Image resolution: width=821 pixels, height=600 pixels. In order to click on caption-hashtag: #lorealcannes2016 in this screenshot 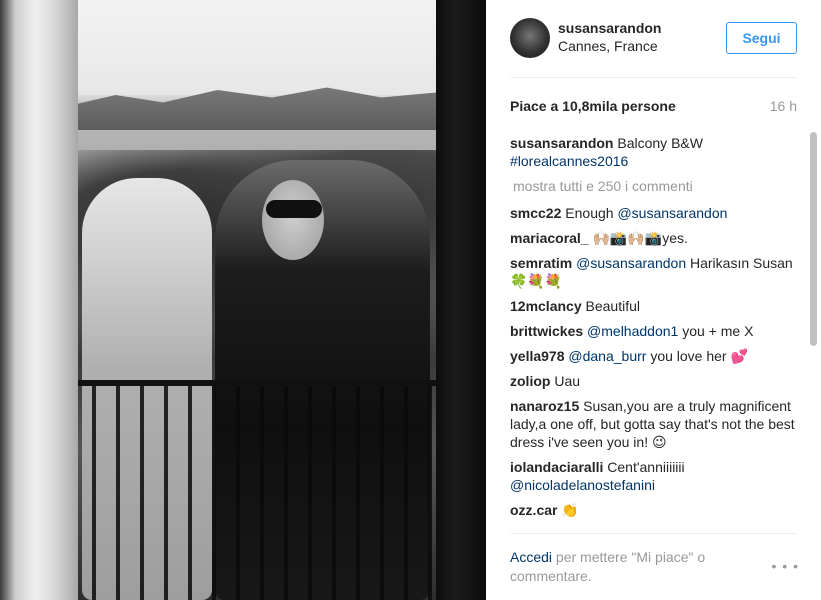, I will do `click(569, 161)`.